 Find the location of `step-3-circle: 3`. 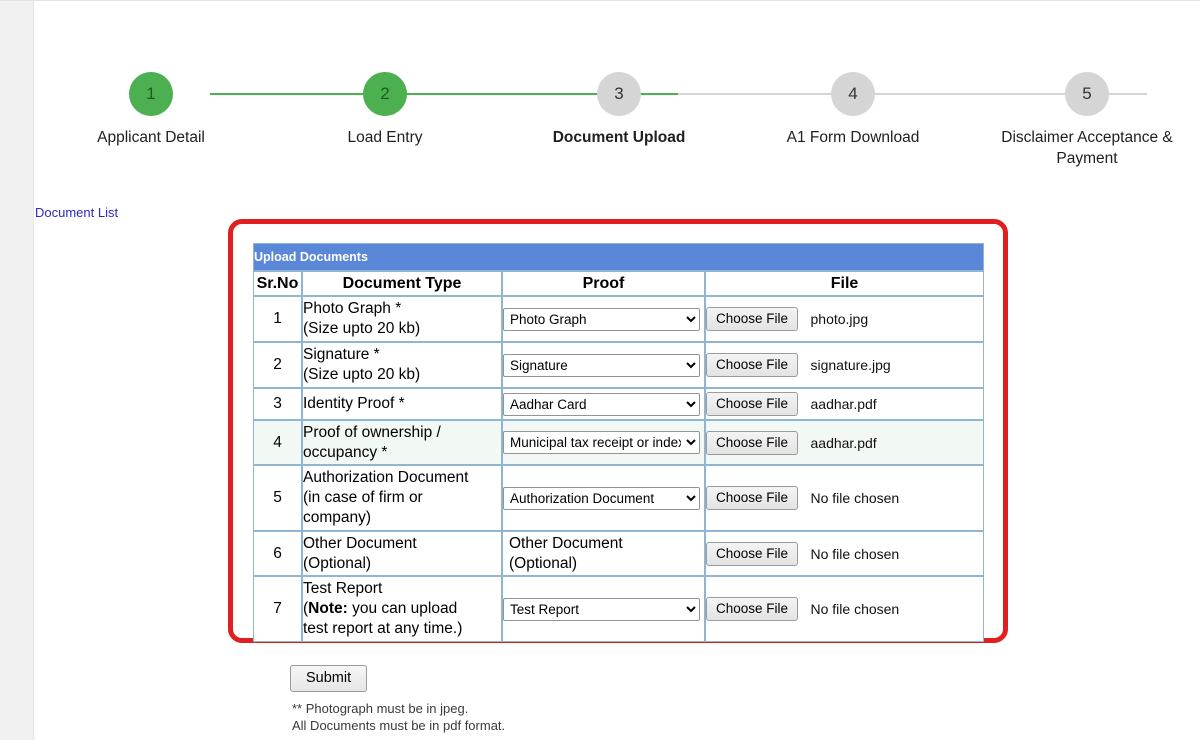

step-3-circle: 3 is located at coordinates (619, 94).